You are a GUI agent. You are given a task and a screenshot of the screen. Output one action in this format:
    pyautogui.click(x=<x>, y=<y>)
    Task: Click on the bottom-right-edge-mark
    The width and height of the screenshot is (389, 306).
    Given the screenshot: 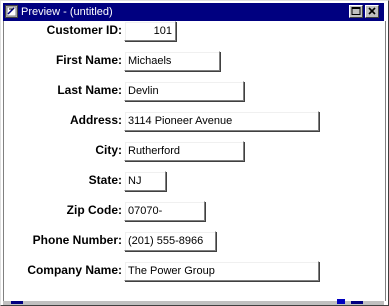 What is the action you would take?
    pyautogui.click(x=341, y=301)
    